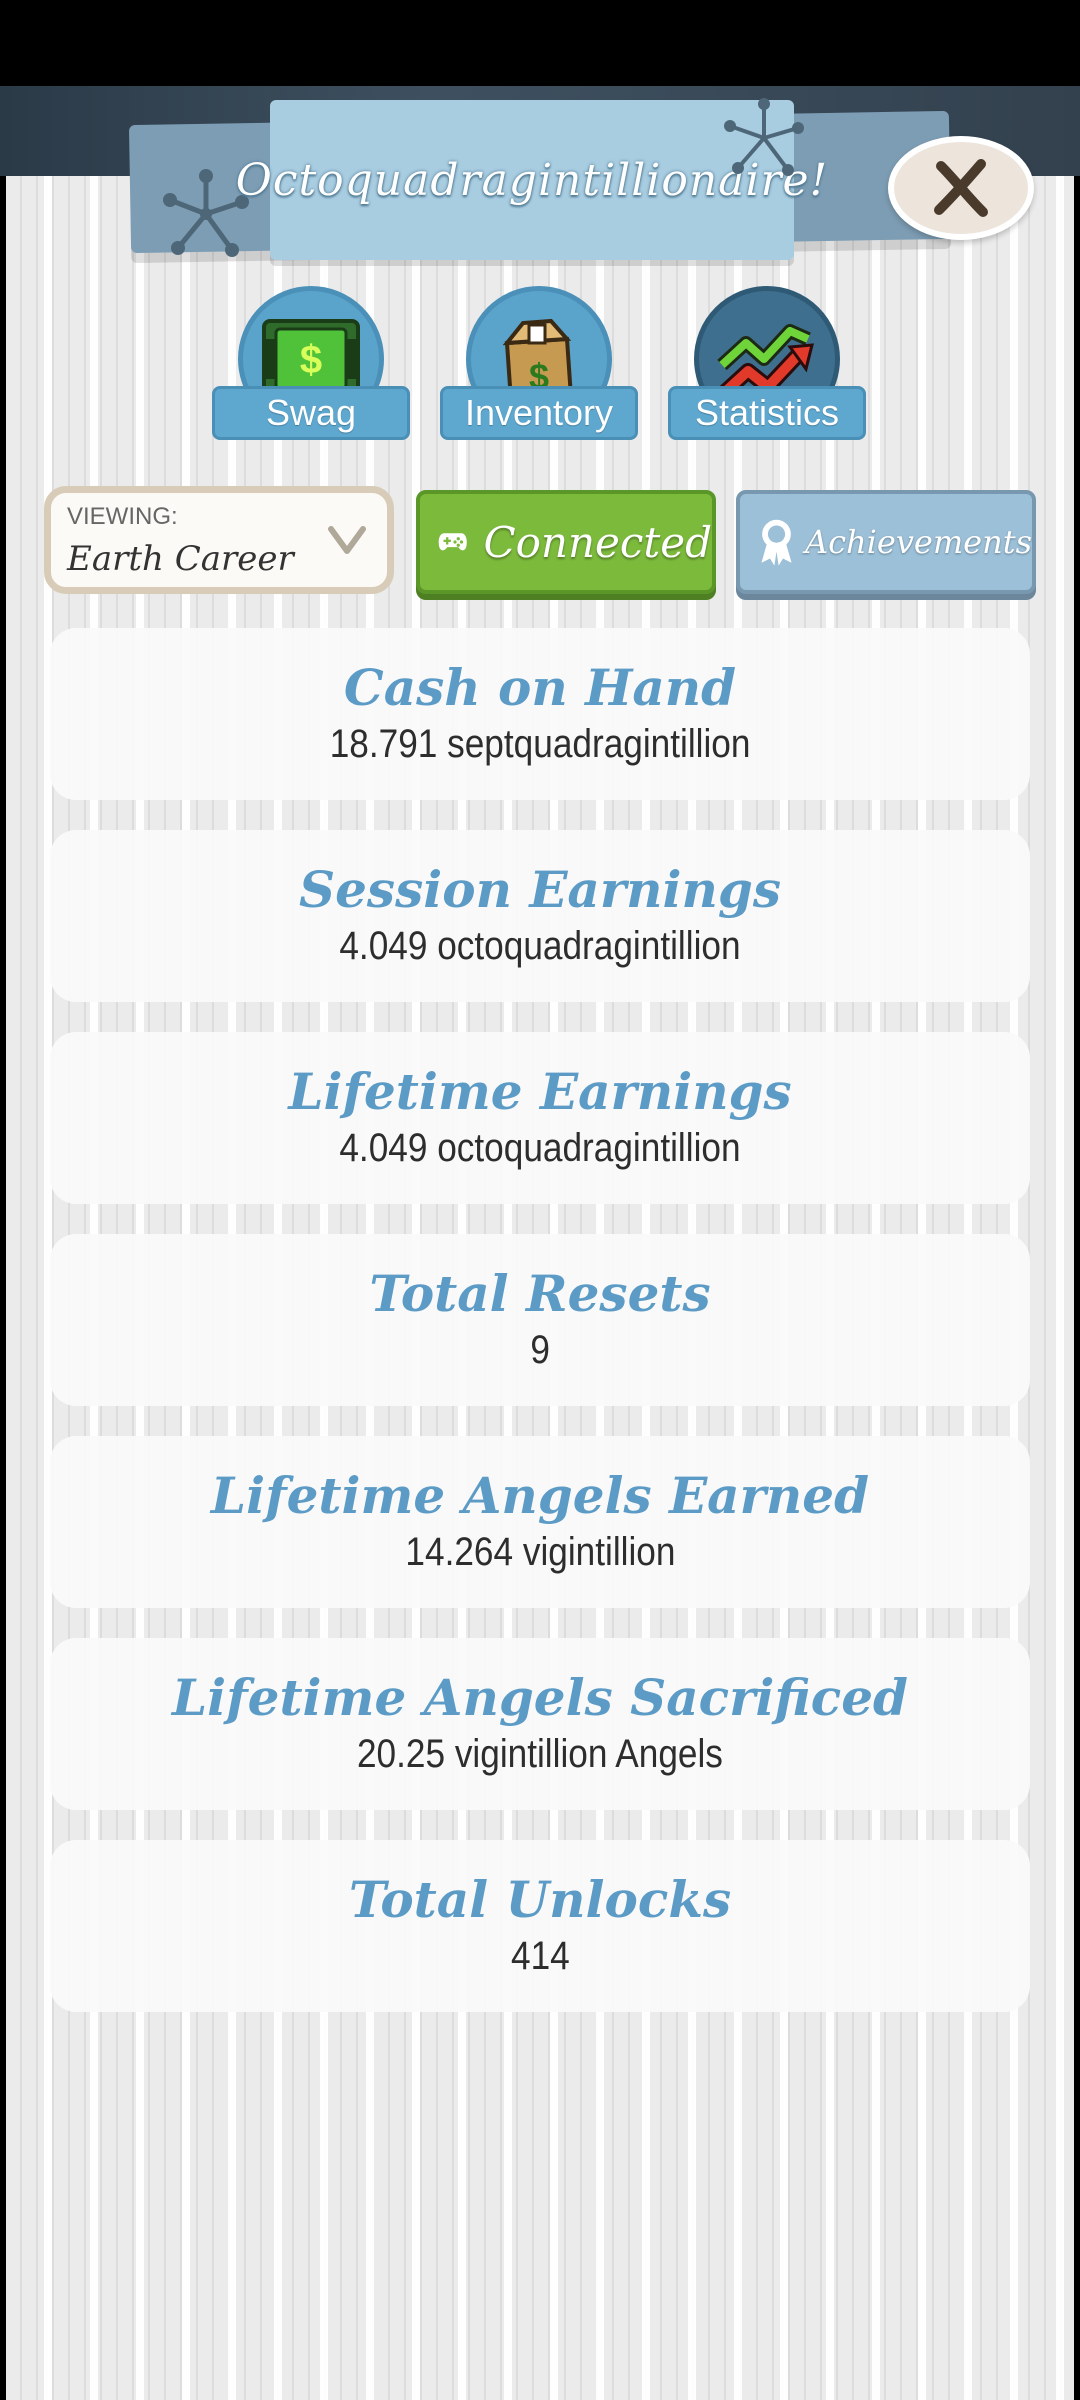 This screenshot has height=2400, width=1080. What do you see at coordinates (539, 371) in the screenshot?
I see `tab-inventory: $ Inventory` at bounding box center [539, 371].